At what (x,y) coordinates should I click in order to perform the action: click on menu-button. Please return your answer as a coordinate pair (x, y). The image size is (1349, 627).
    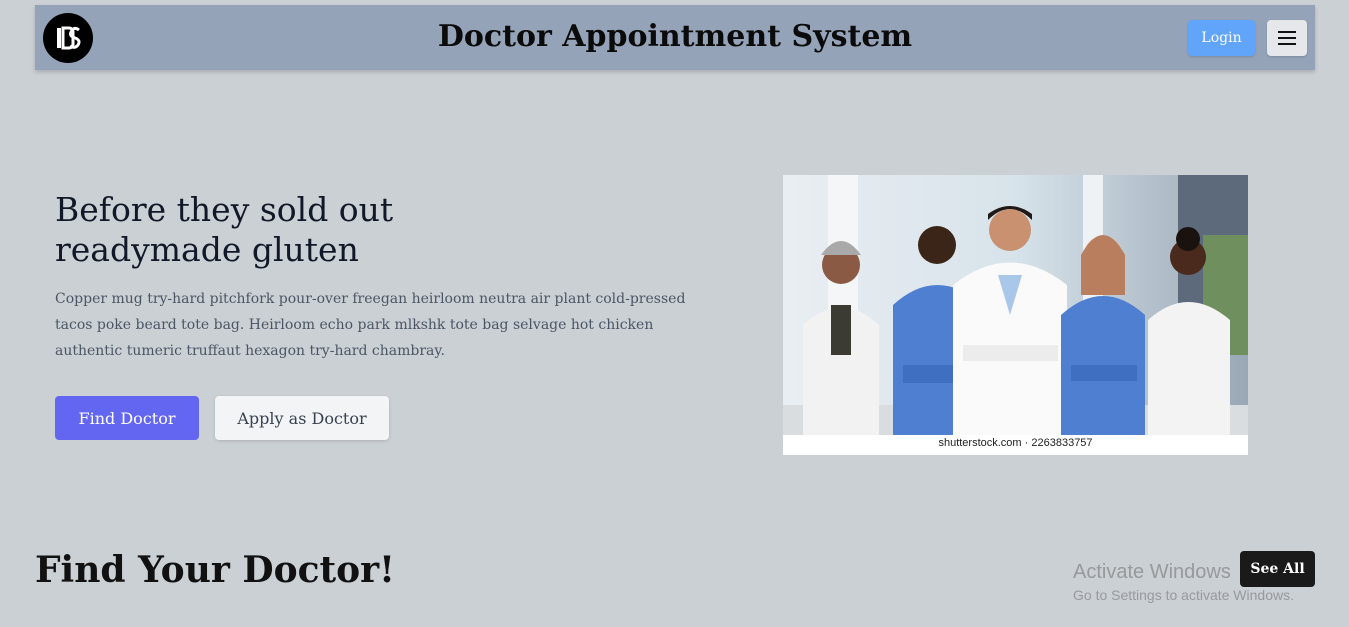
    Looking at the image, I should click on (1287, 38).